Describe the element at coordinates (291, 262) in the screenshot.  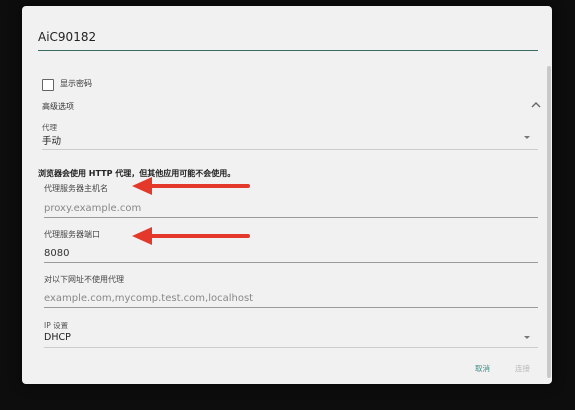
I see `proxy-port-underline` at that location.